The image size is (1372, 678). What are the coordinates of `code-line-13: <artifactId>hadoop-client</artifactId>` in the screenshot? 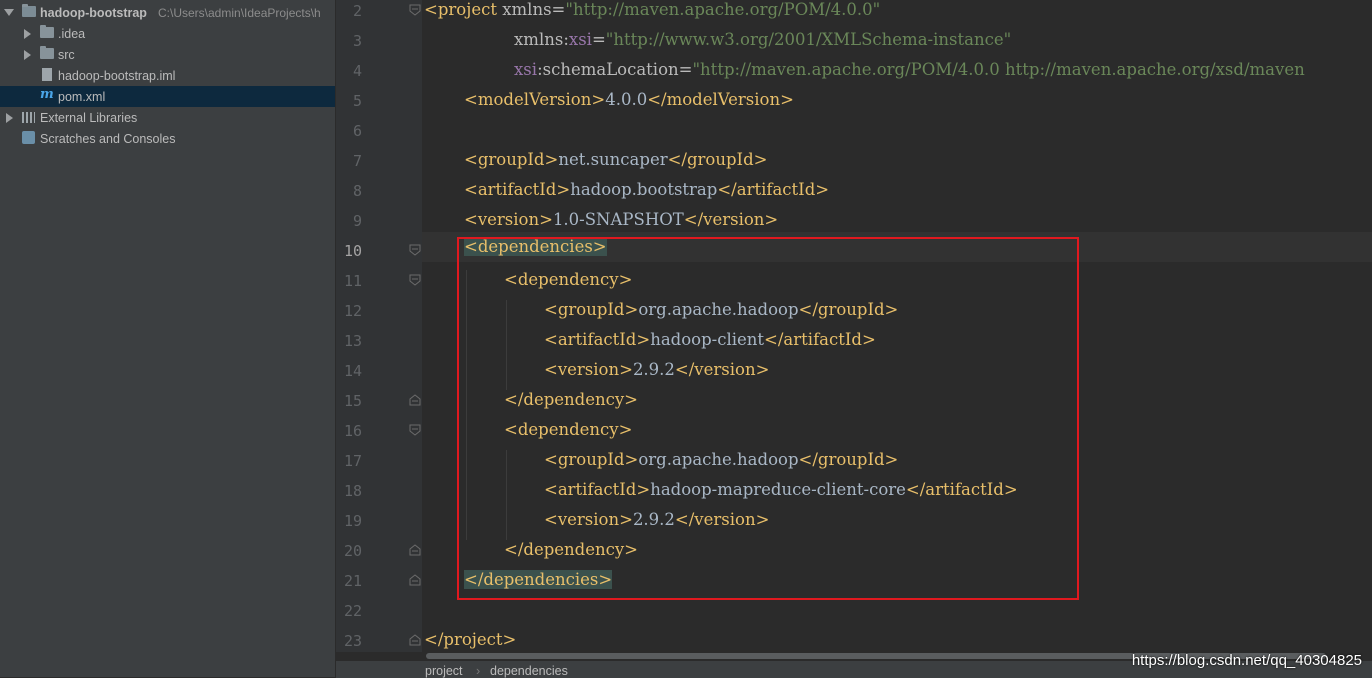 It's located at (958, 340).